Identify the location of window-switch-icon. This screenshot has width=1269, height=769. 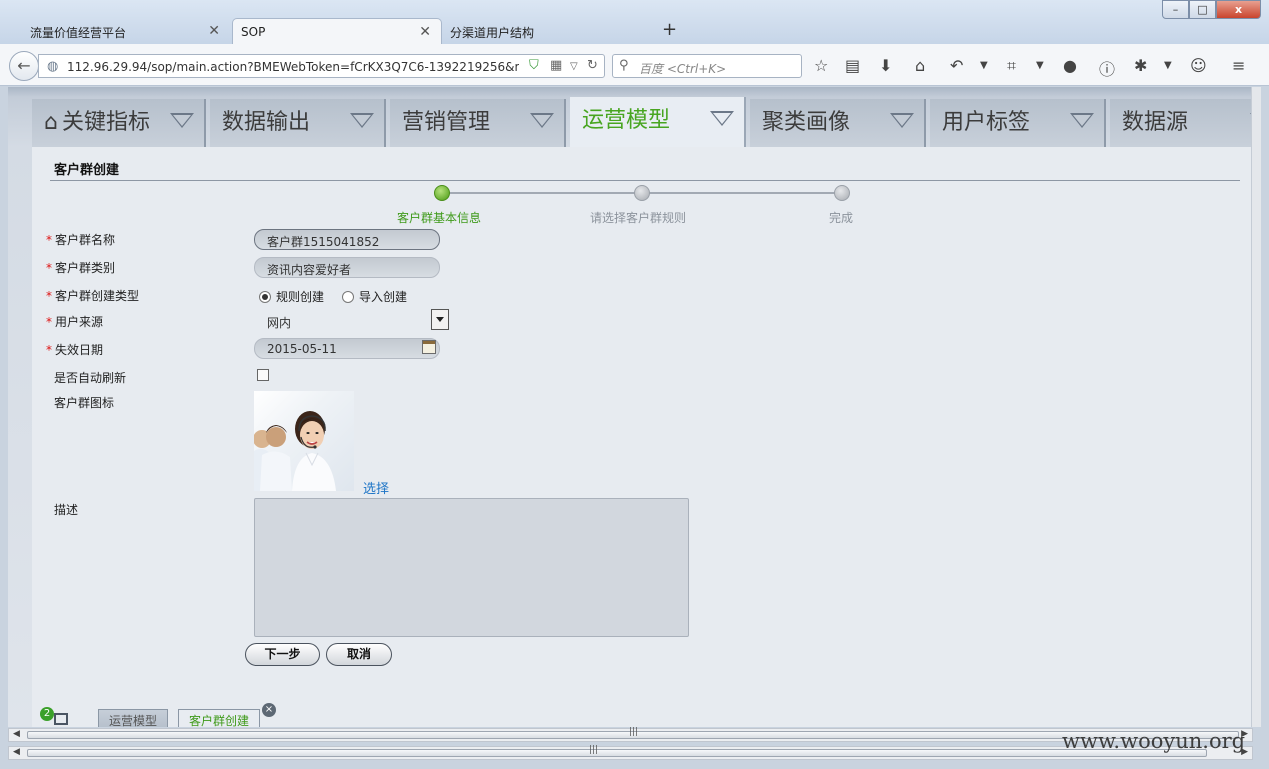
(61, 719).